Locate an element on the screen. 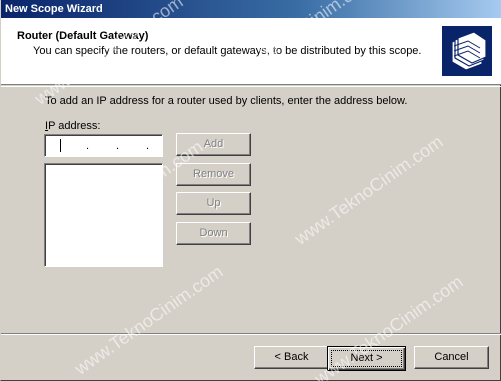 The image size is (501, 381). up-button: Up is located at coordinates (213, 203).